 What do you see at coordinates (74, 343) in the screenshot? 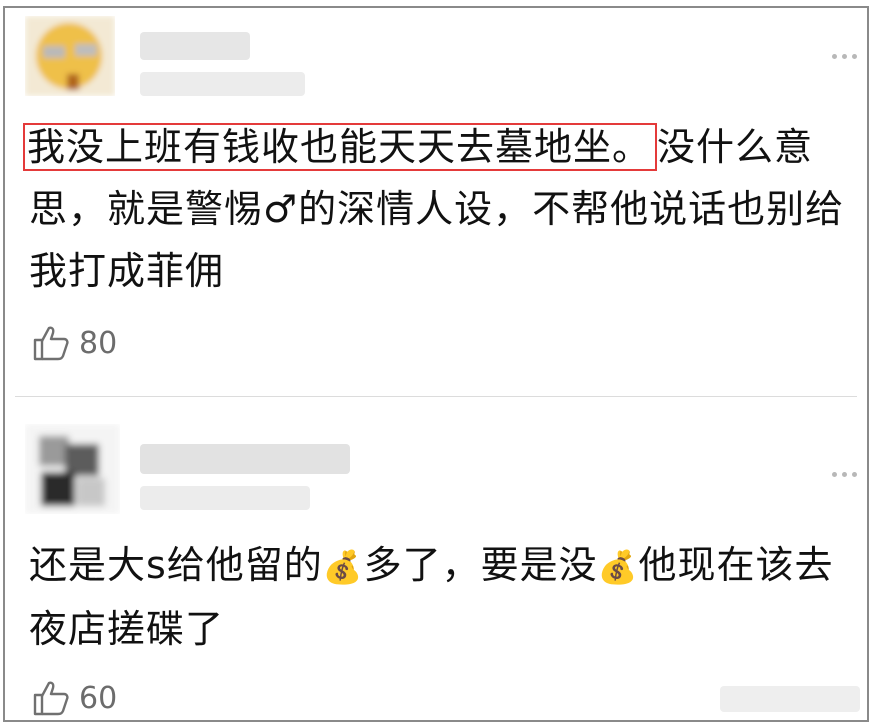
I see `like-button: 80` at bounding box center [74, 343].